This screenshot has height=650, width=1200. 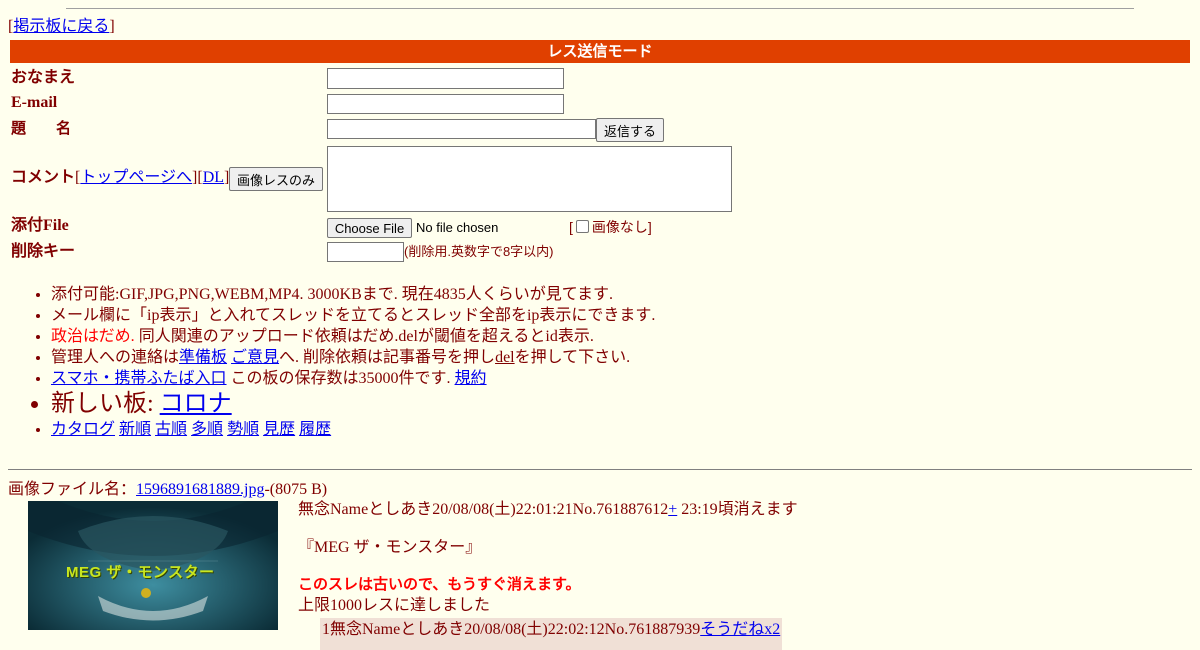 What do you see at coordinates (43, 251) in the screenshot?
I see `delete-key-label: 削除キー` at bounding box center [43, 251].